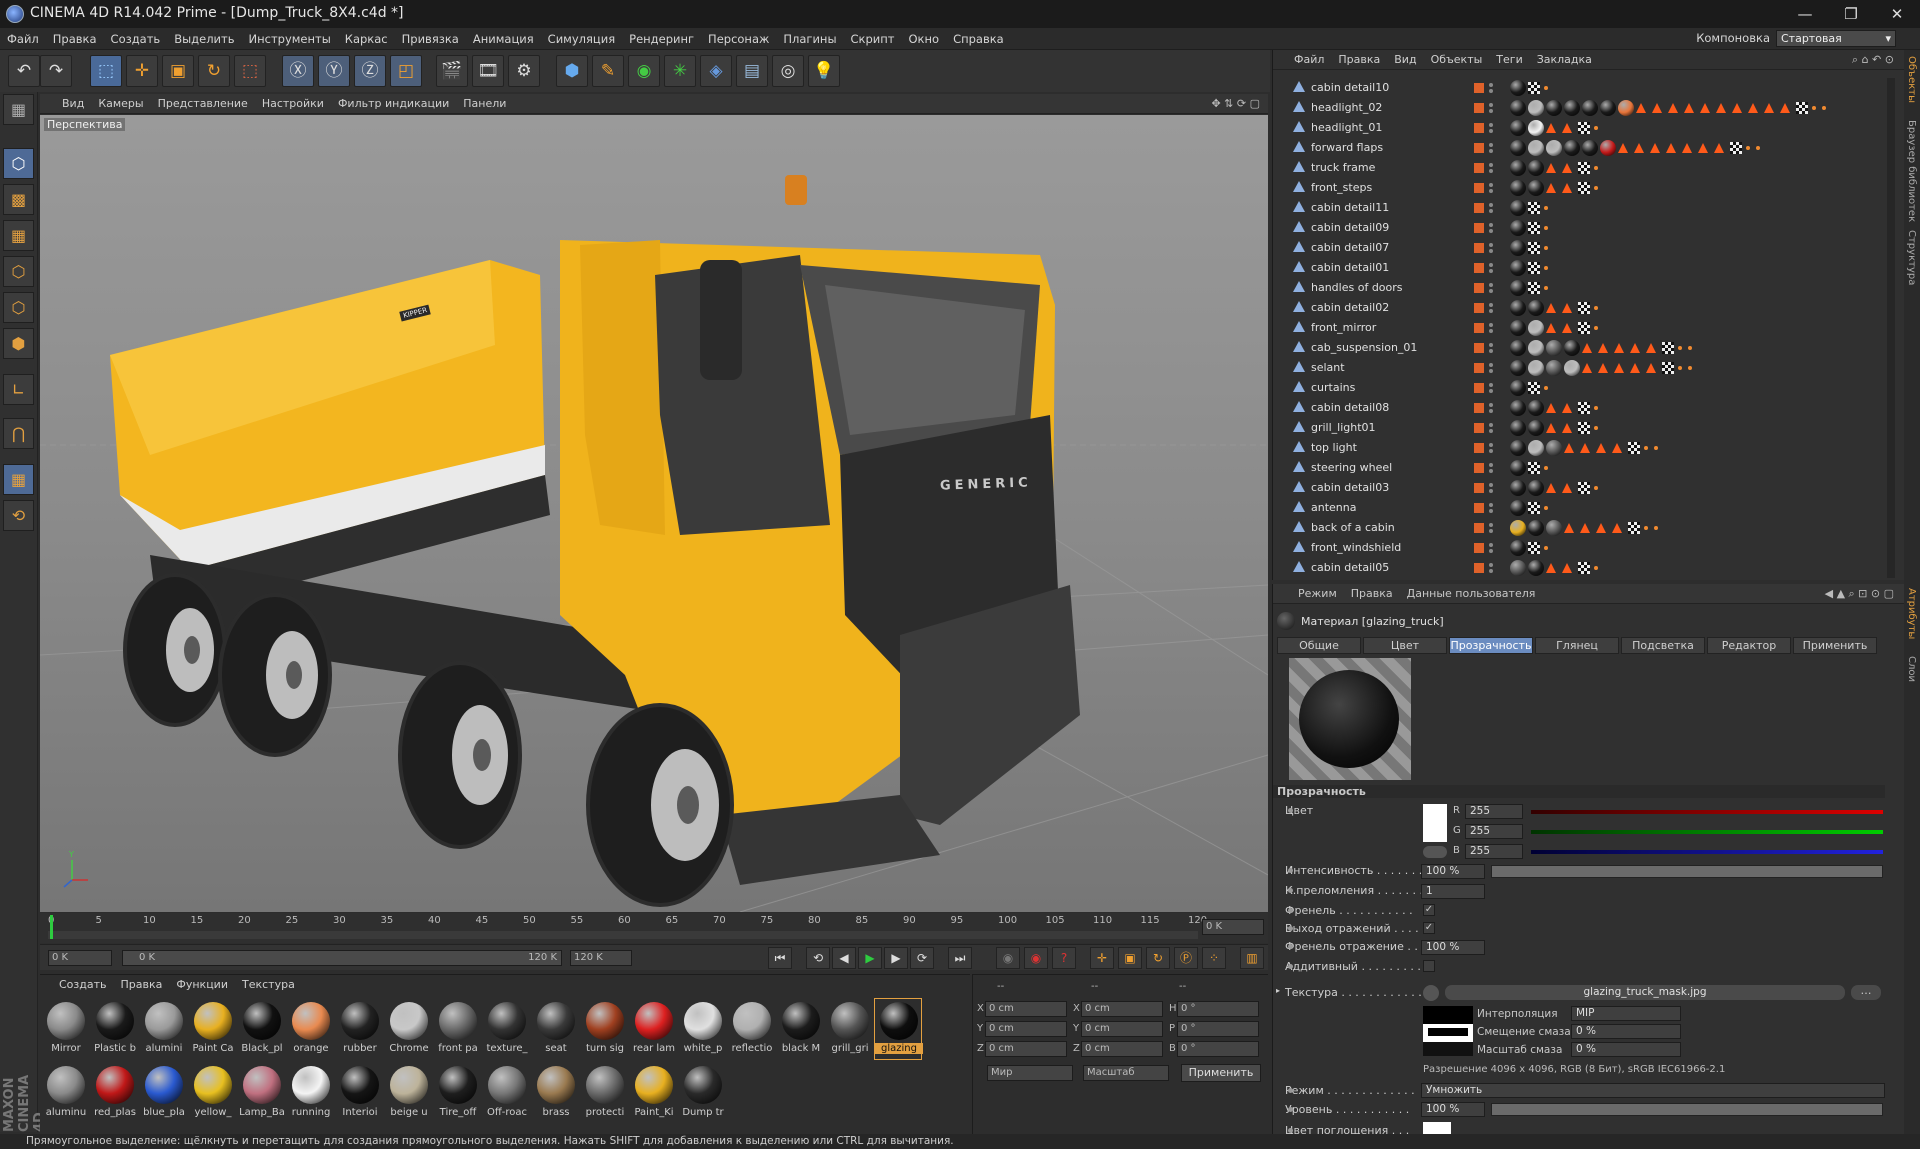 Image resolution: width=1920 pixels, height=1149 pixels. I want to click on object-row: handles of doors, so click(1585, 288).